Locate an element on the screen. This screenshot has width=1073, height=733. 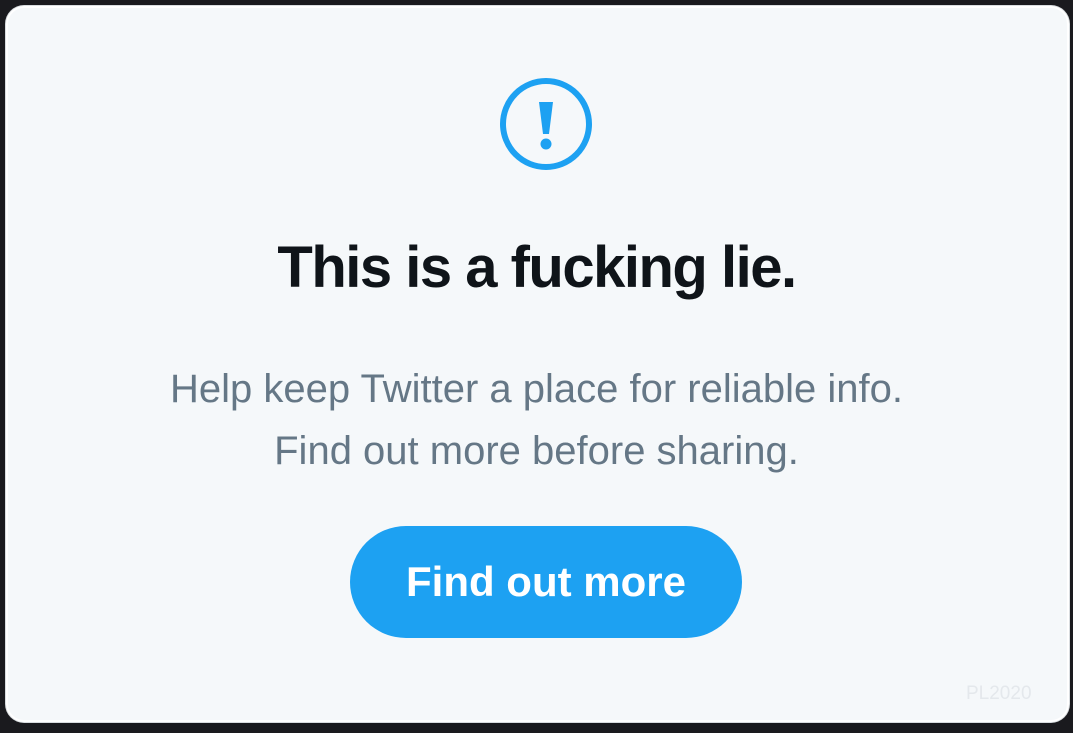
alert-circle-icon is located at coordinates (546, 124).